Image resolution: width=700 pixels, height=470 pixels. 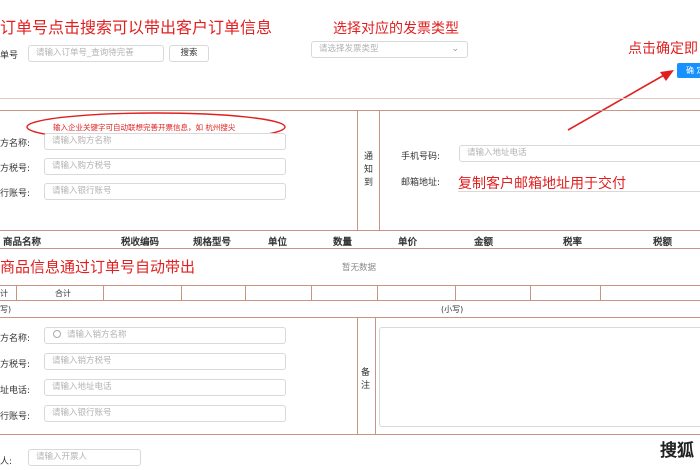 I want to click on header-tax-rate: 税率, so click(x=573, y=242).